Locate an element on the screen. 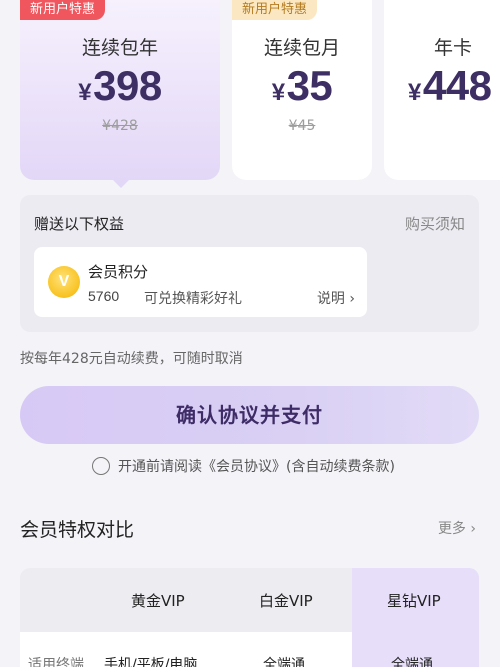 This screenshot has height=667, width=500. confirm-pay-button: 确认协议并支付 is located at coordinates (249, 415).